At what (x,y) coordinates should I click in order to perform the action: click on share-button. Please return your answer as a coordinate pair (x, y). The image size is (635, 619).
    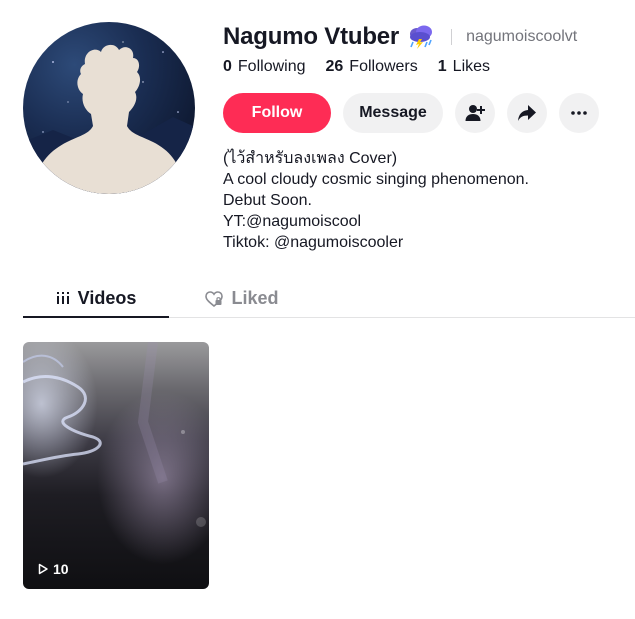
    Looking at the image, I should click on (527, 113).